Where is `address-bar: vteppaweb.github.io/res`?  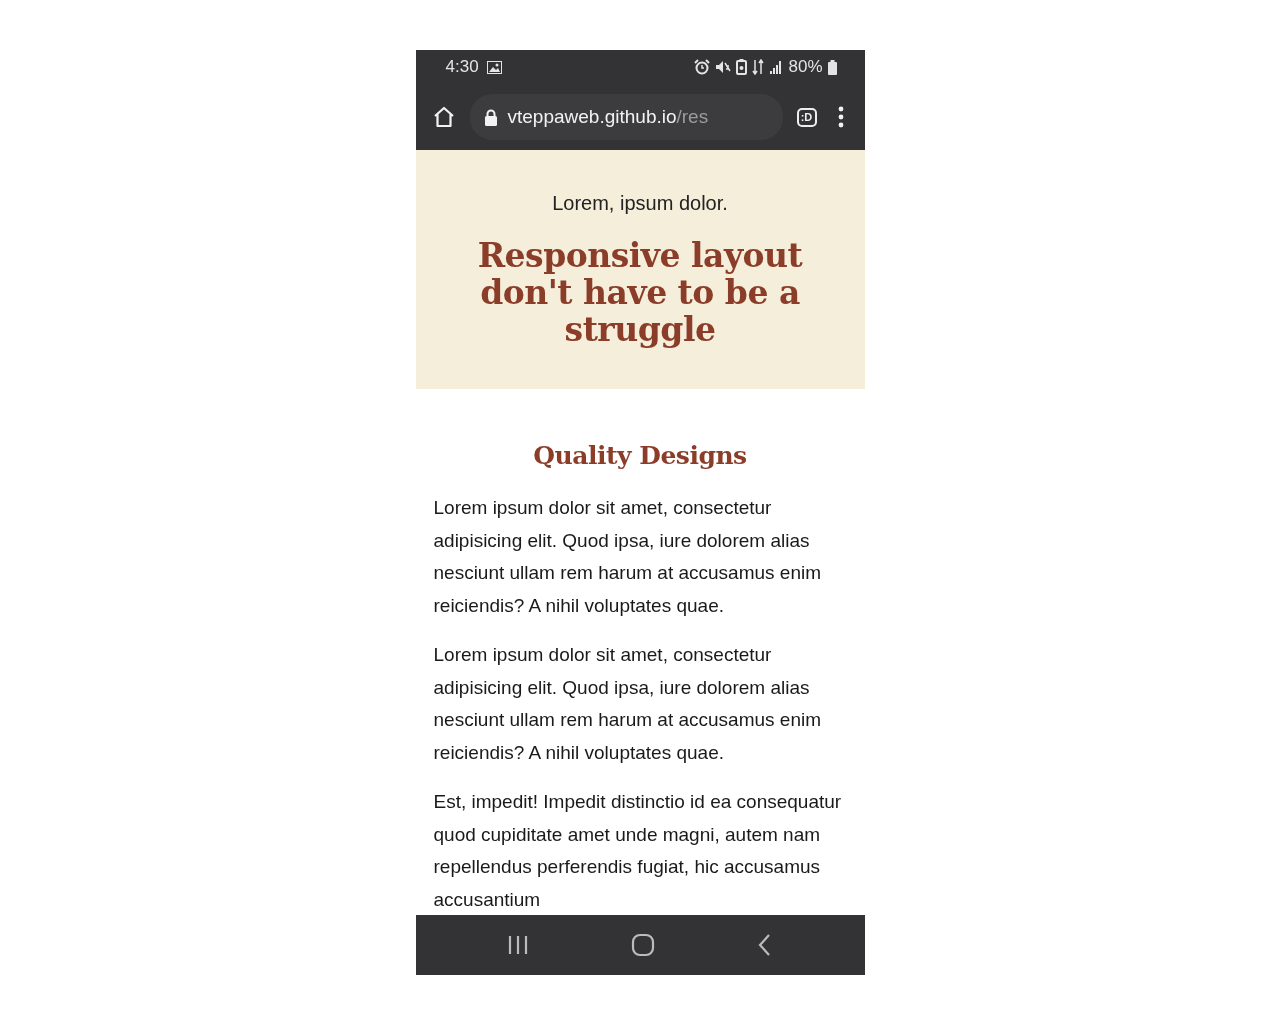 address-bar: vteppaweb.github.io/res is located at coordinates (626, 117).